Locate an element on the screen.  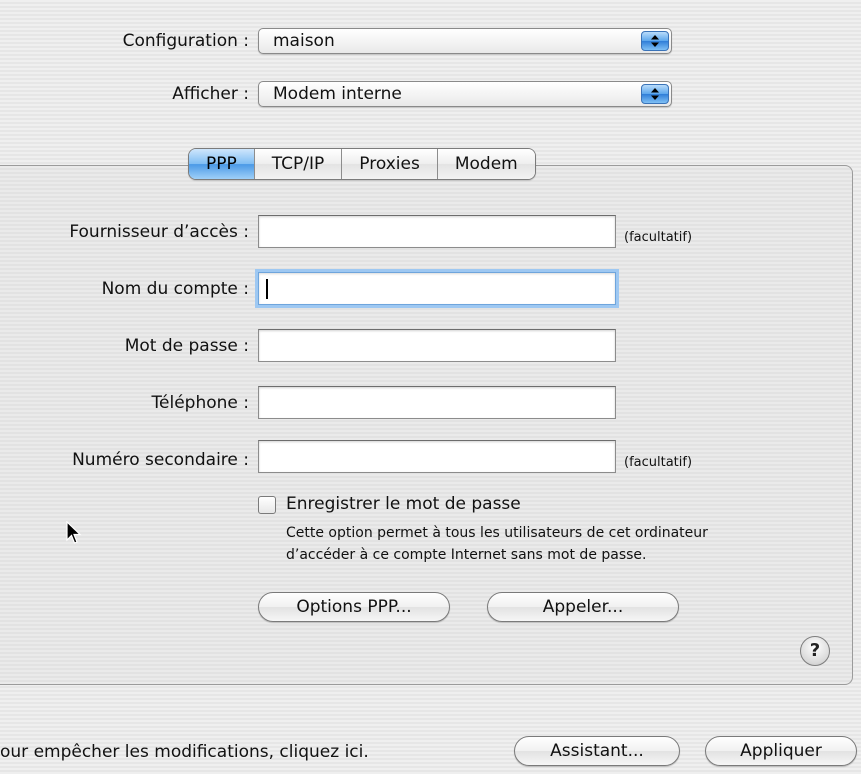
configuration-label: Configuration : is located at coordinates (185, 41).